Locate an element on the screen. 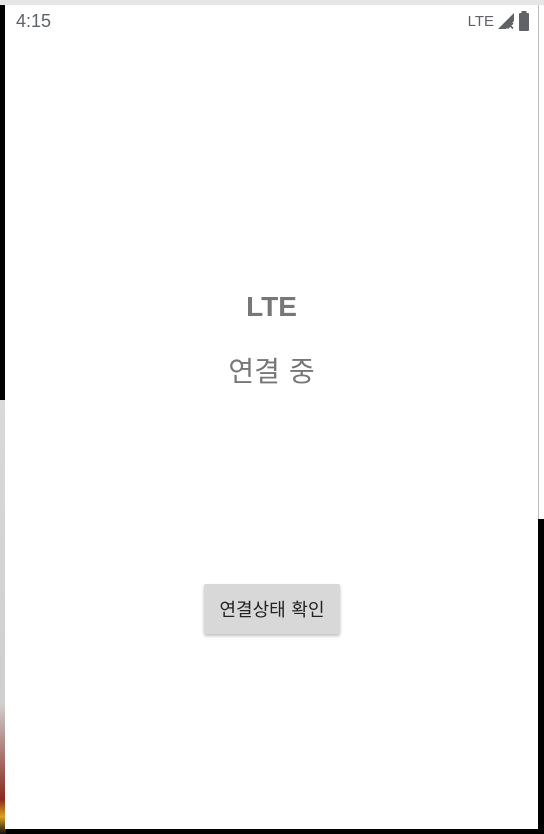 The width and height of the screenshot is (544, 834). battery-full-icon is located at coordinates (524, 21).